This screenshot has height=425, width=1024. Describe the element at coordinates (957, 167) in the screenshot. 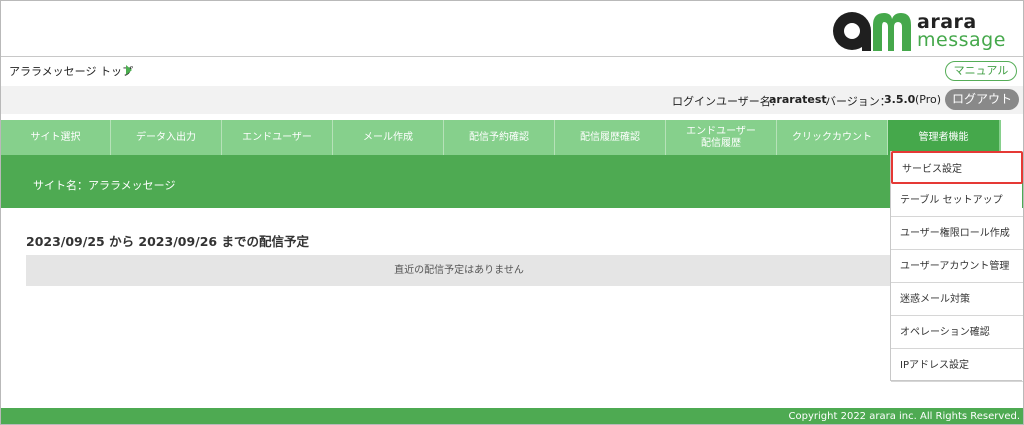

I see `menu-item-service-settings: サービス設定` at that location.